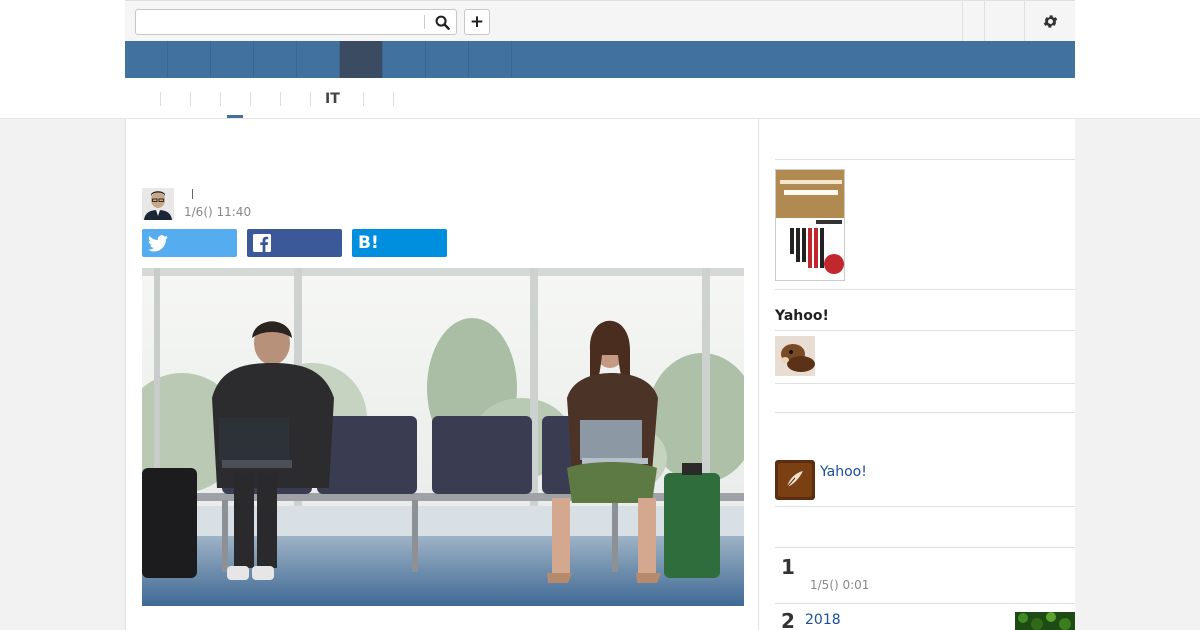 This screenshot has height=630, width=1200. What do you see at coordinates (843, 472) in the screenshot?
I see `yahoo-link: Yahoo!` at bounding box center [843, 472].